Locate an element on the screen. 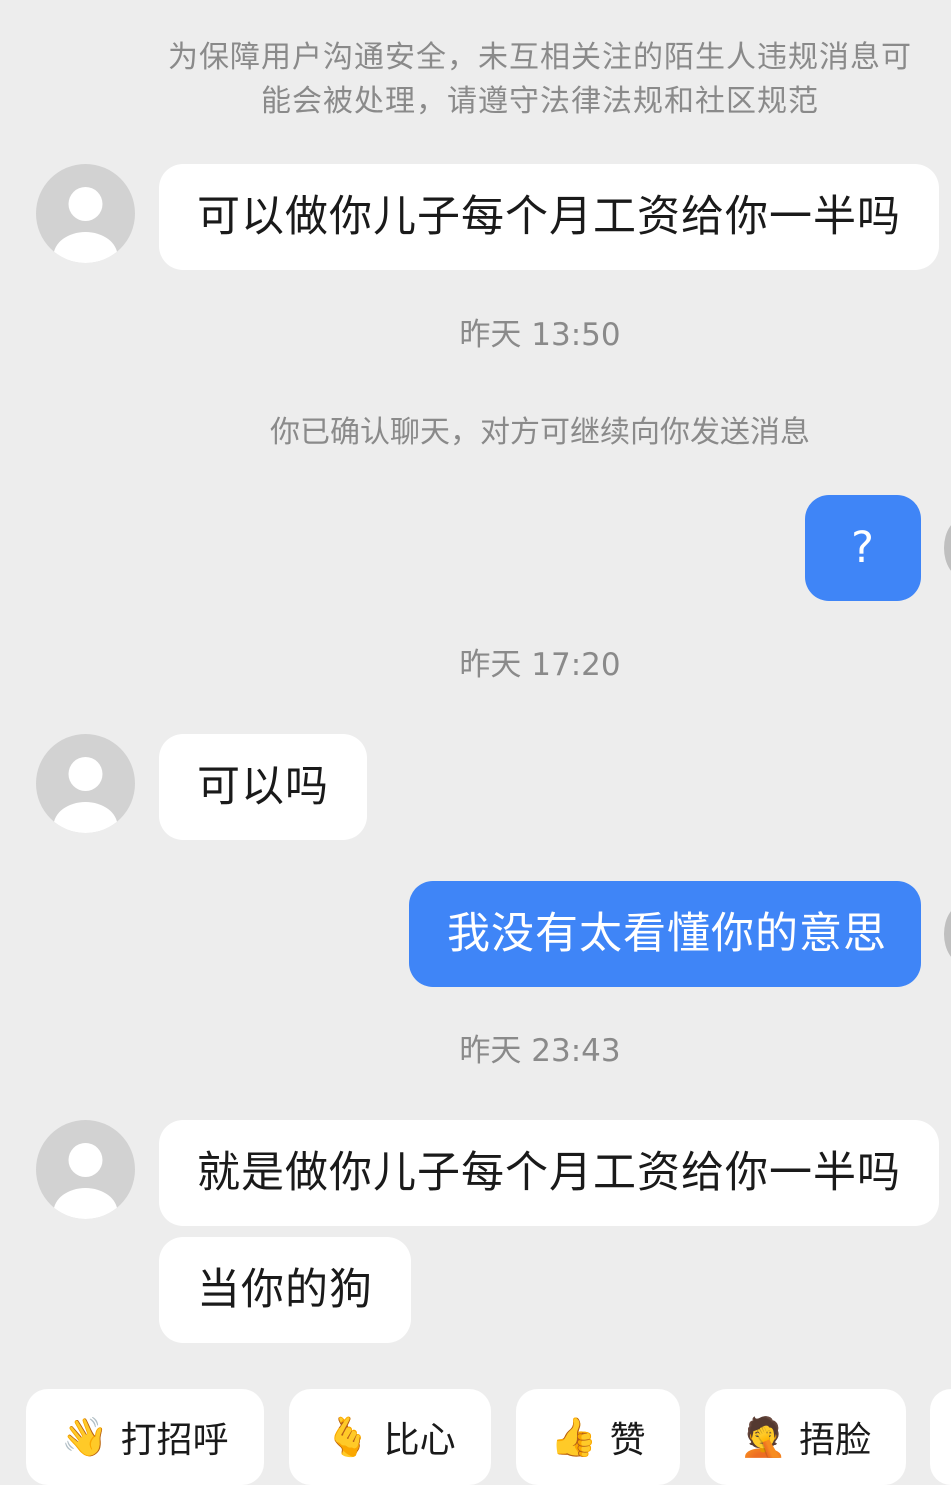 This screenshot has height=1485, width=951. quick-reply-label: 打招呼 is located at coordinates (174, 1440).